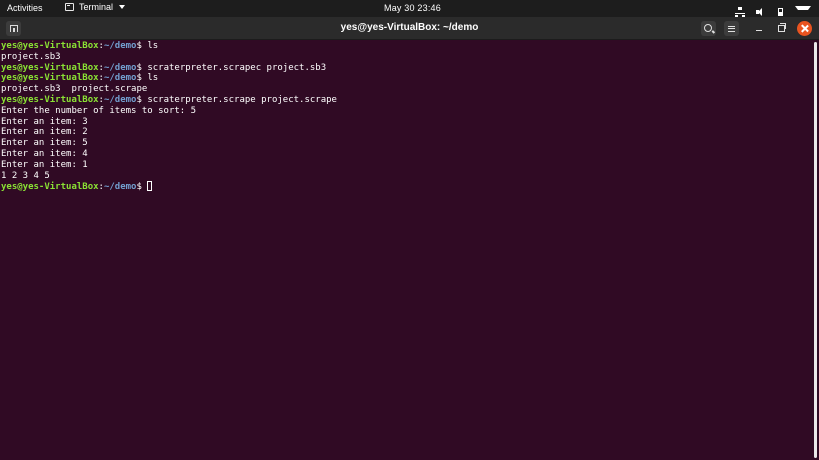  I want to click on hamburger-menu-button, so click(731, 28).